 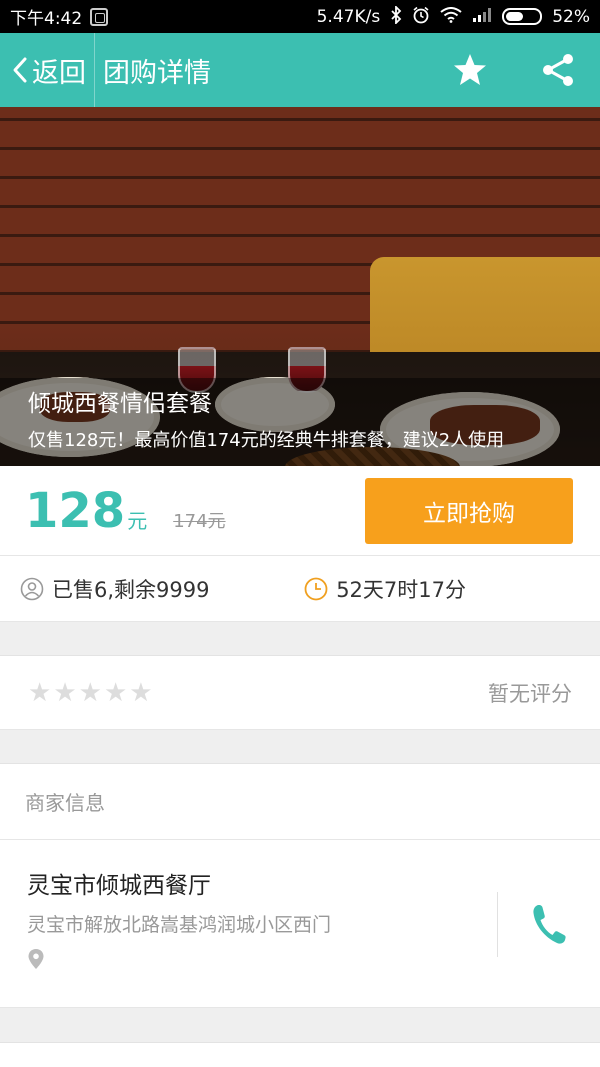 I want to click on deal-stats-row: 已售6,剩余9999 52天7时17分, so click(x=300, y=589).